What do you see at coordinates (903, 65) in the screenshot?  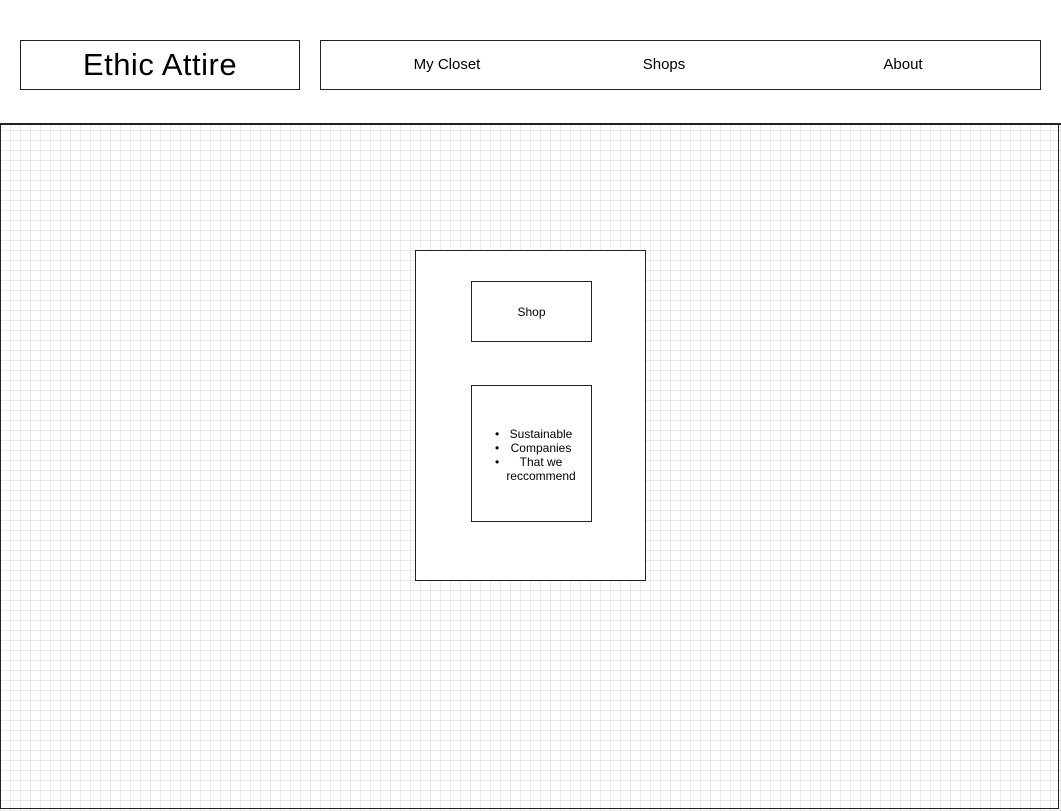 I see `nav-item-about: About` at bounding box center [903, 65].